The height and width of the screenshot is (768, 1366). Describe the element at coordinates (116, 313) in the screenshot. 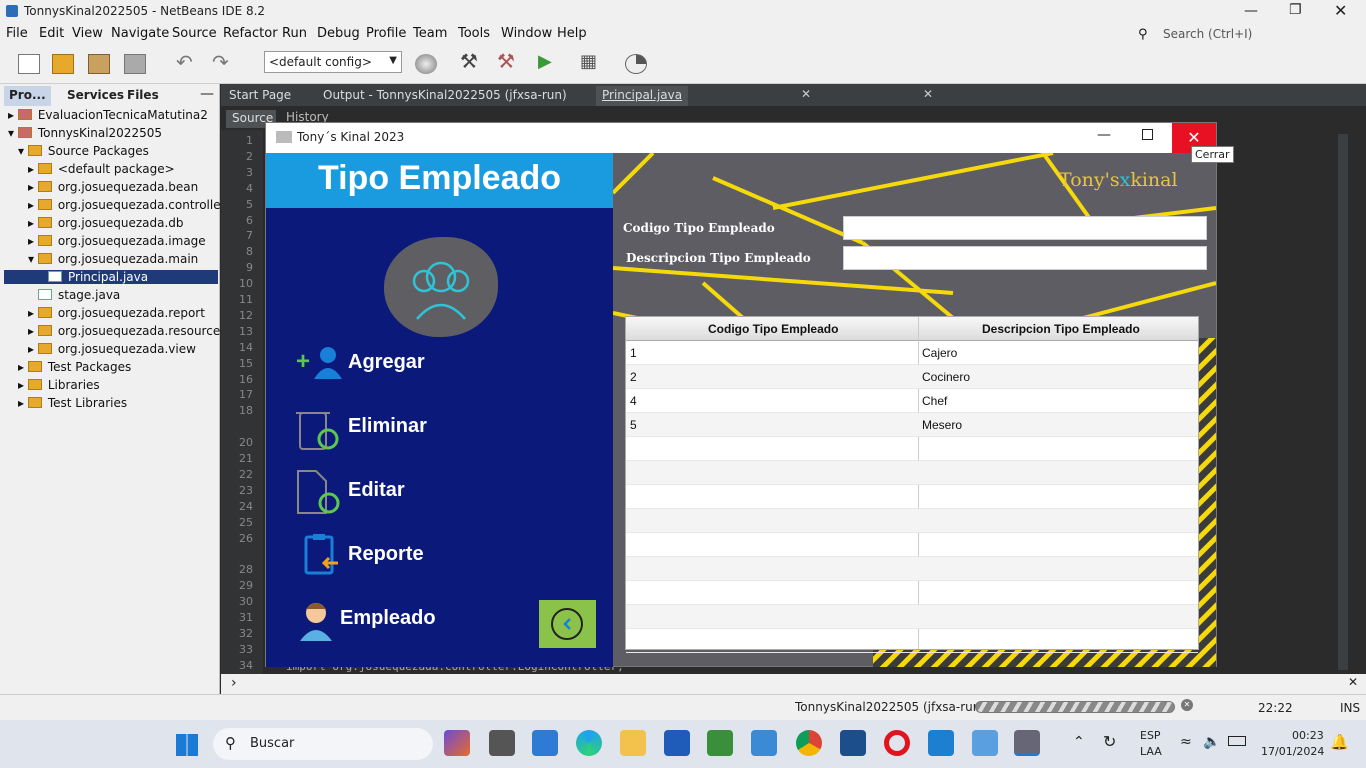

I see `tree-item: ▸ org.josuequezada.report` at that location.